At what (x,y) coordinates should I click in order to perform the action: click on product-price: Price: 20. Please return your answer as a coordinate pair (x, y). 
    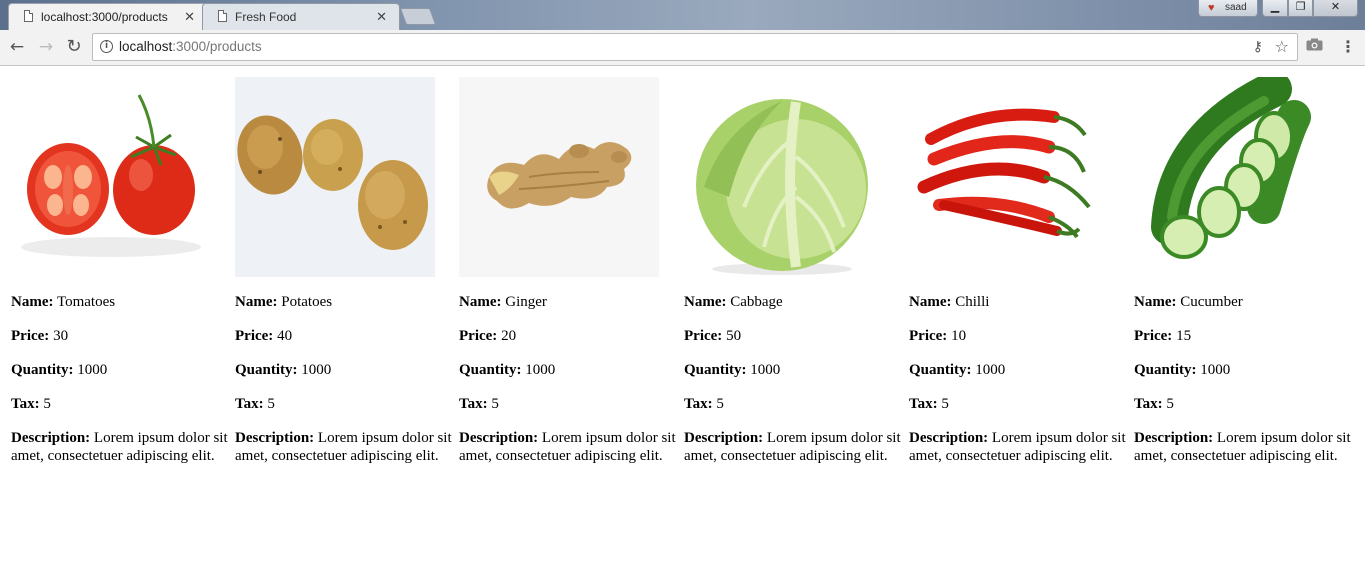
    Looking at the image, I should click on (568, 336).